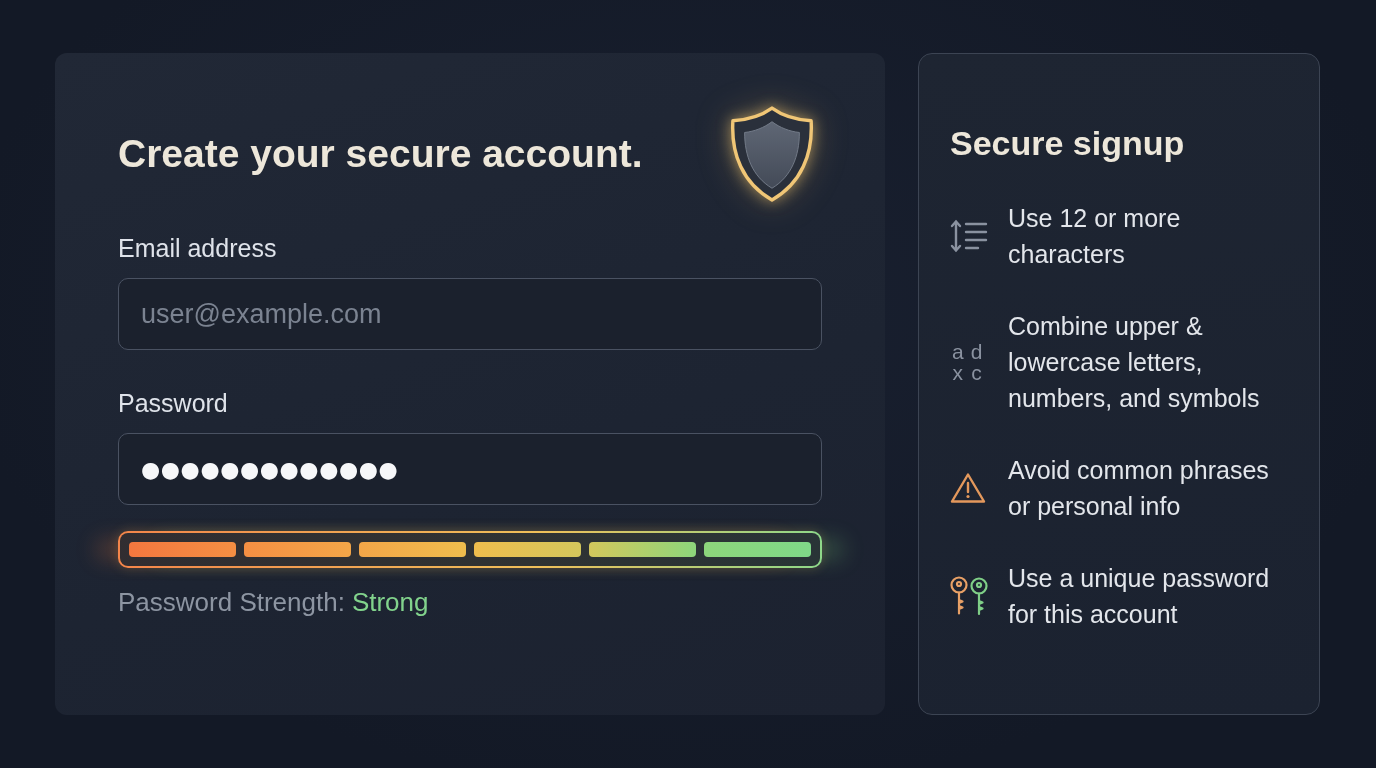  I want to click on tip-text: Use a unique password for this account, so click(1139, 596).